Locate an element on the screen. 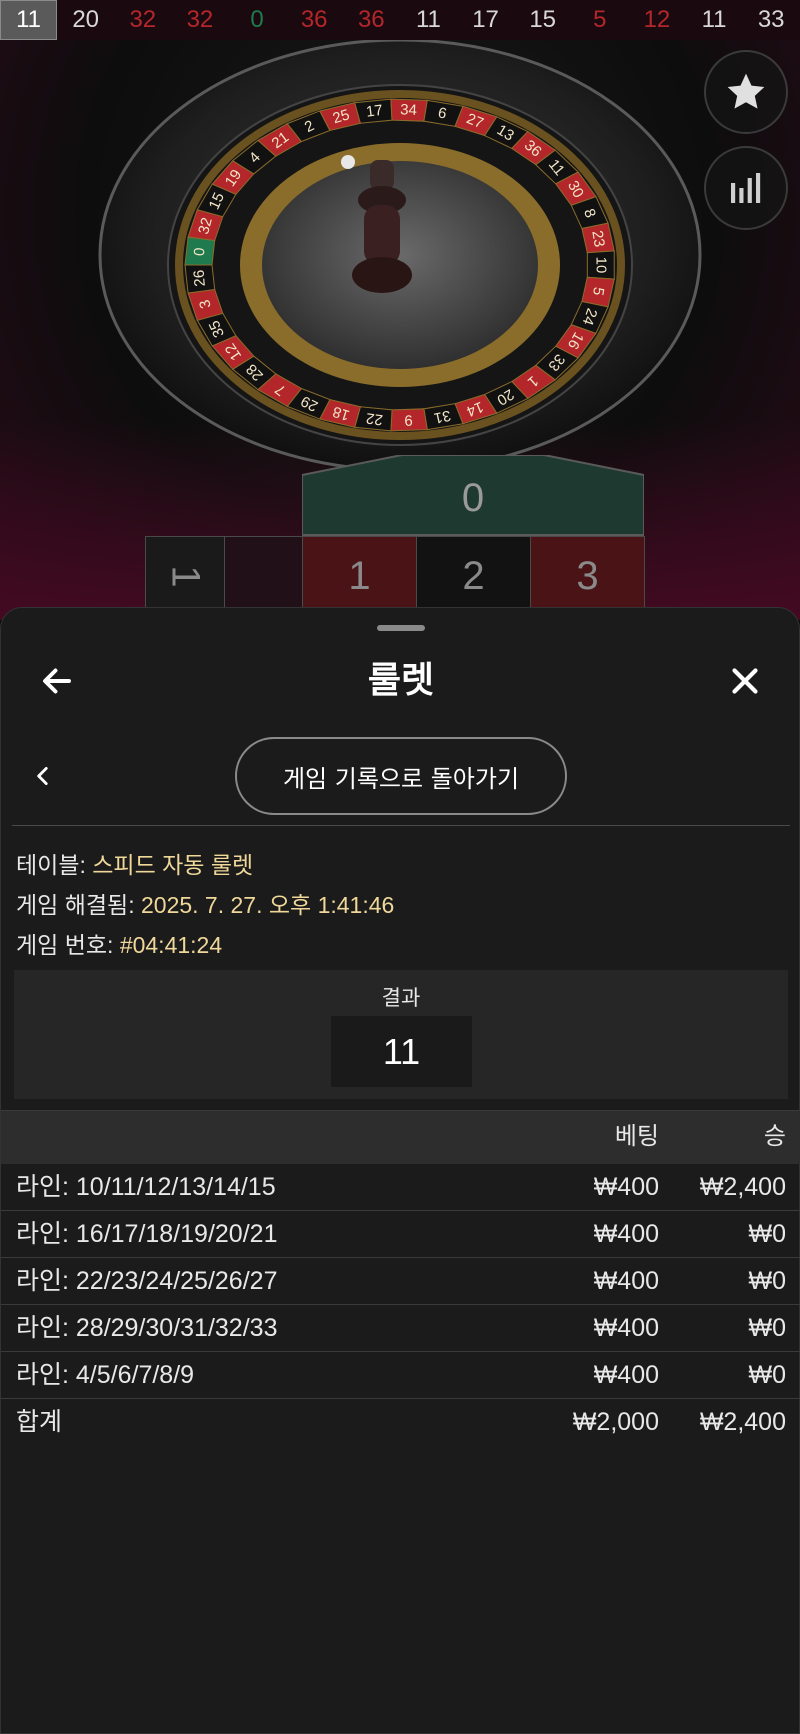 This screenshot has height=1734, width=800. history-item: 0 is located at coordinates (257, 19).